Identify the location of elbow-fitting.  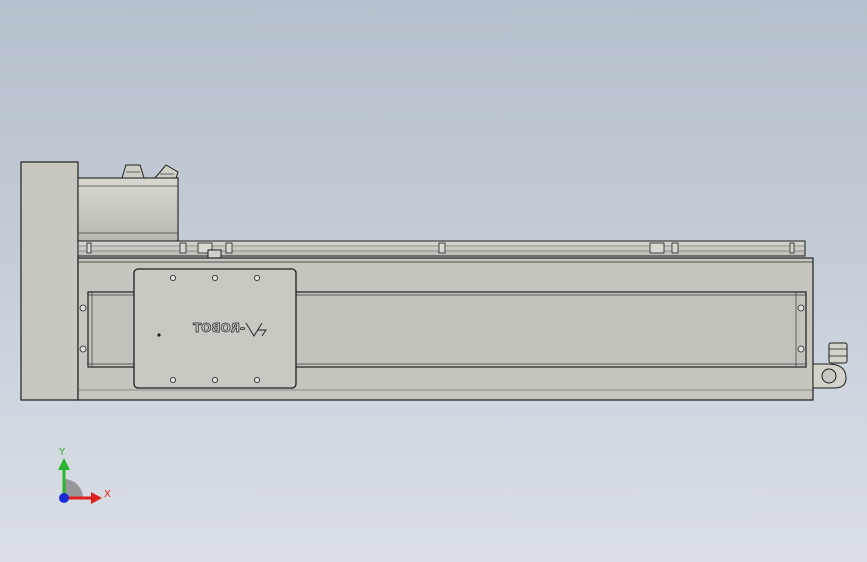
(830, 365).